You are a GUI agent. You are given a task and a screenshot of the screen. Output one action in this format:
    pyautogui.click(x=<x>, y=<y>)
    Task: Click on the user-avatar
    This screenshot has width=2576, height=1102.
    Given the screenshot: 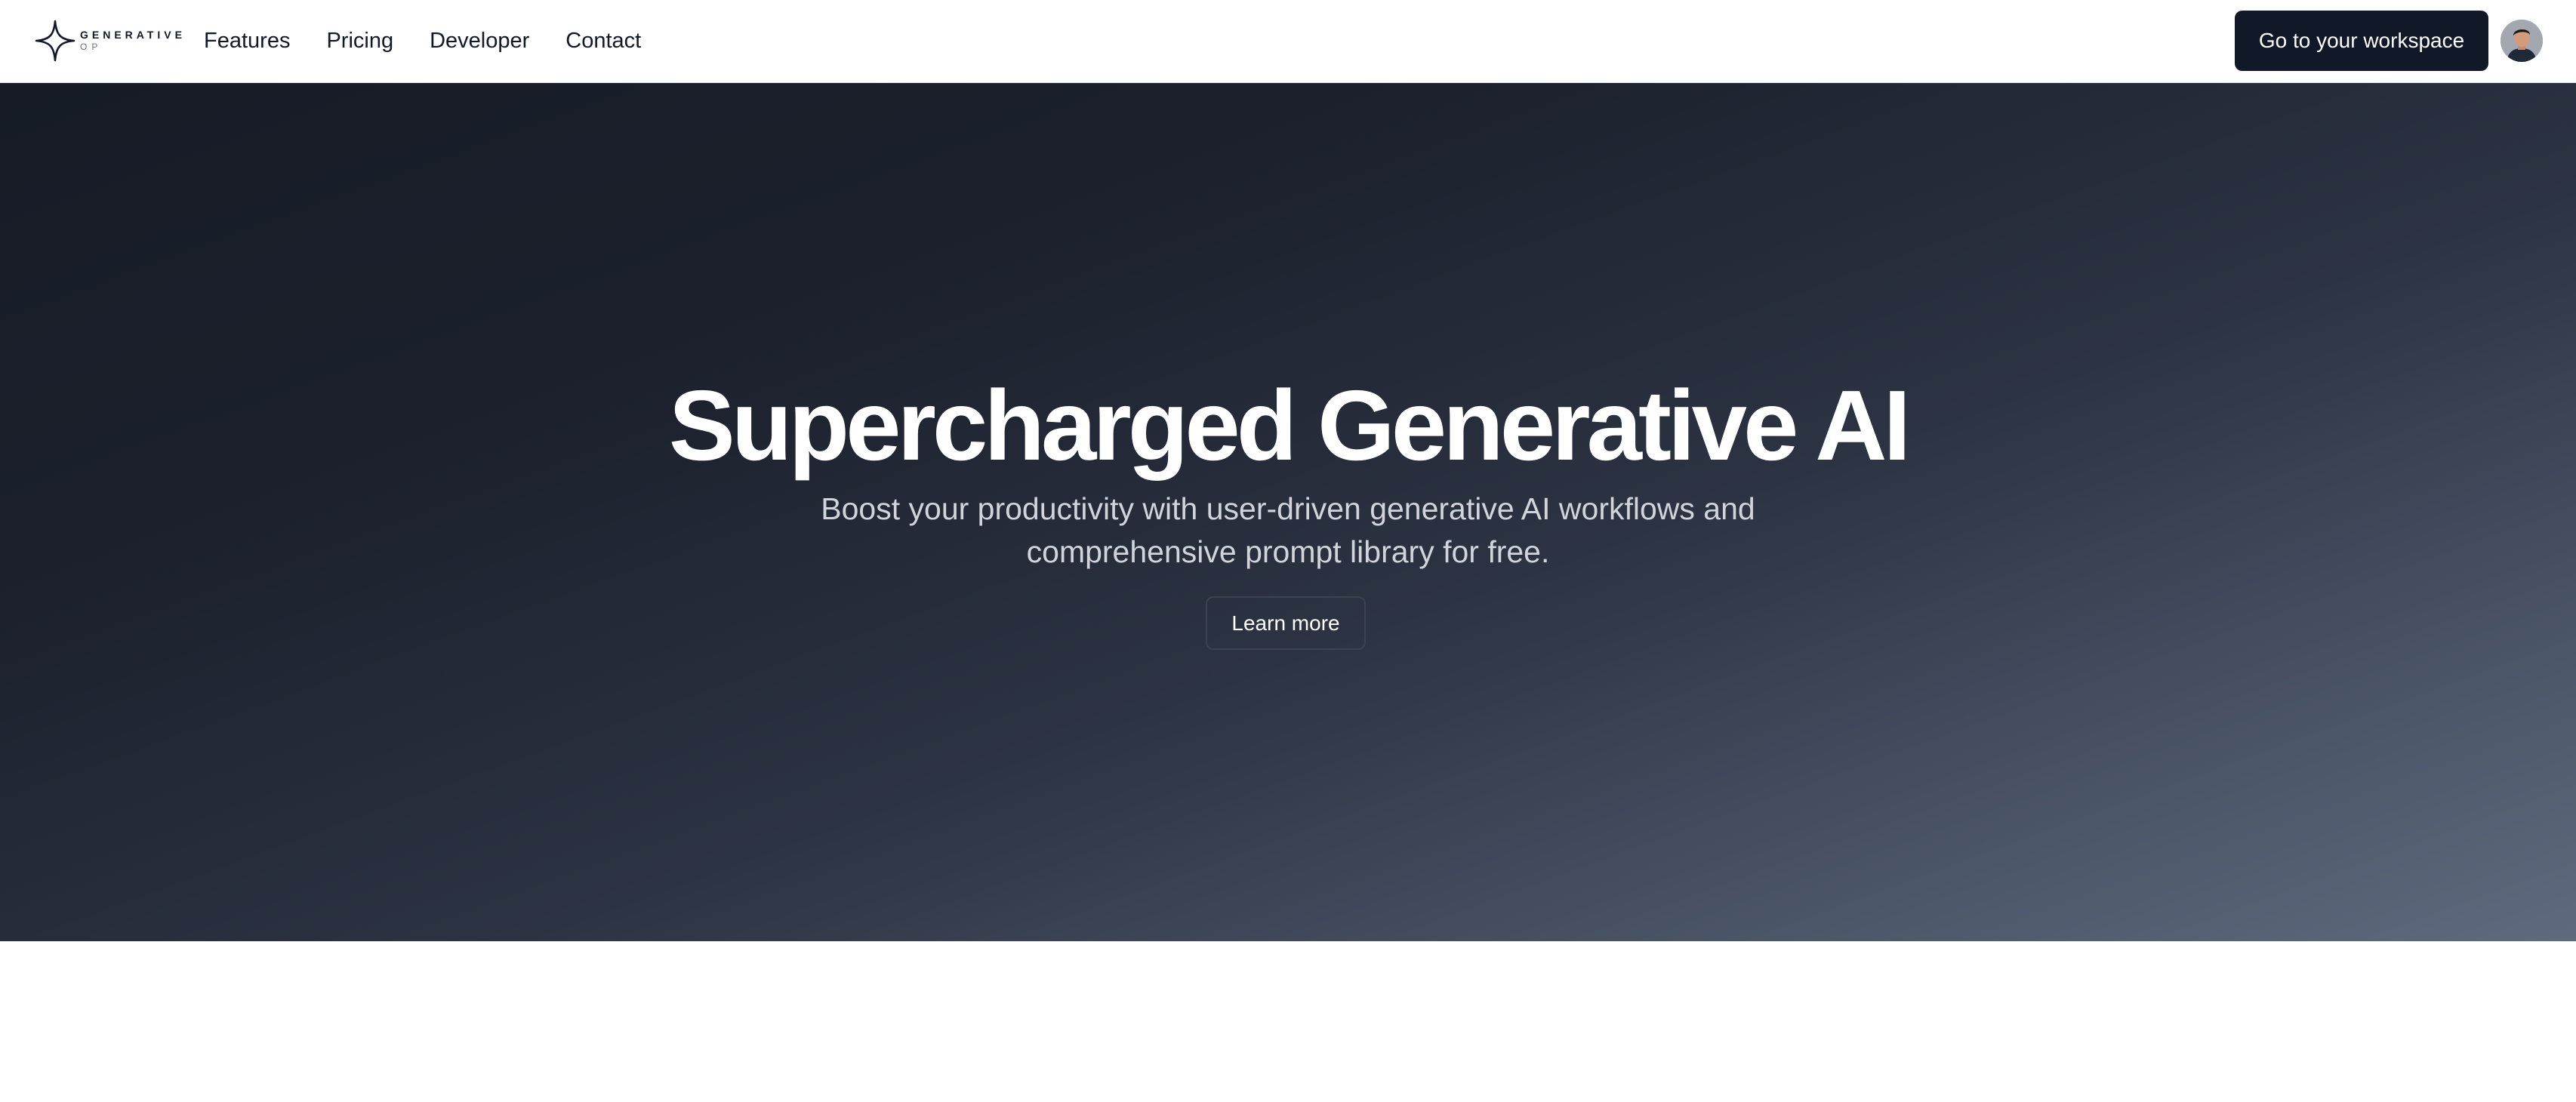 What is the action you would take?
    pyautogui.click(x=2522, y=41)
    